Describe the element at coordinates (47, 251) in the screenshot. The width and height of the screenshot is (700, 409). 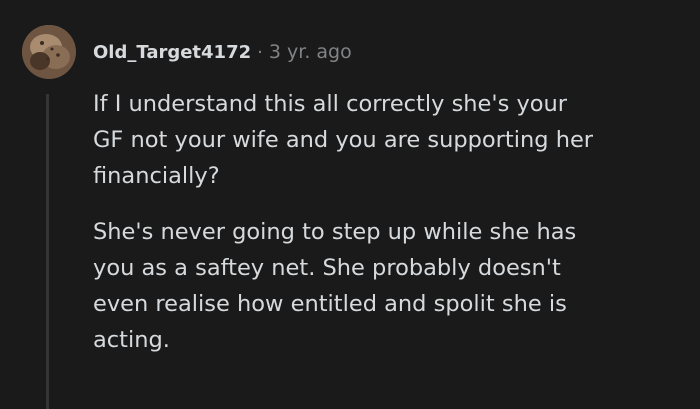
I see `thread-collapse-line` at that location.